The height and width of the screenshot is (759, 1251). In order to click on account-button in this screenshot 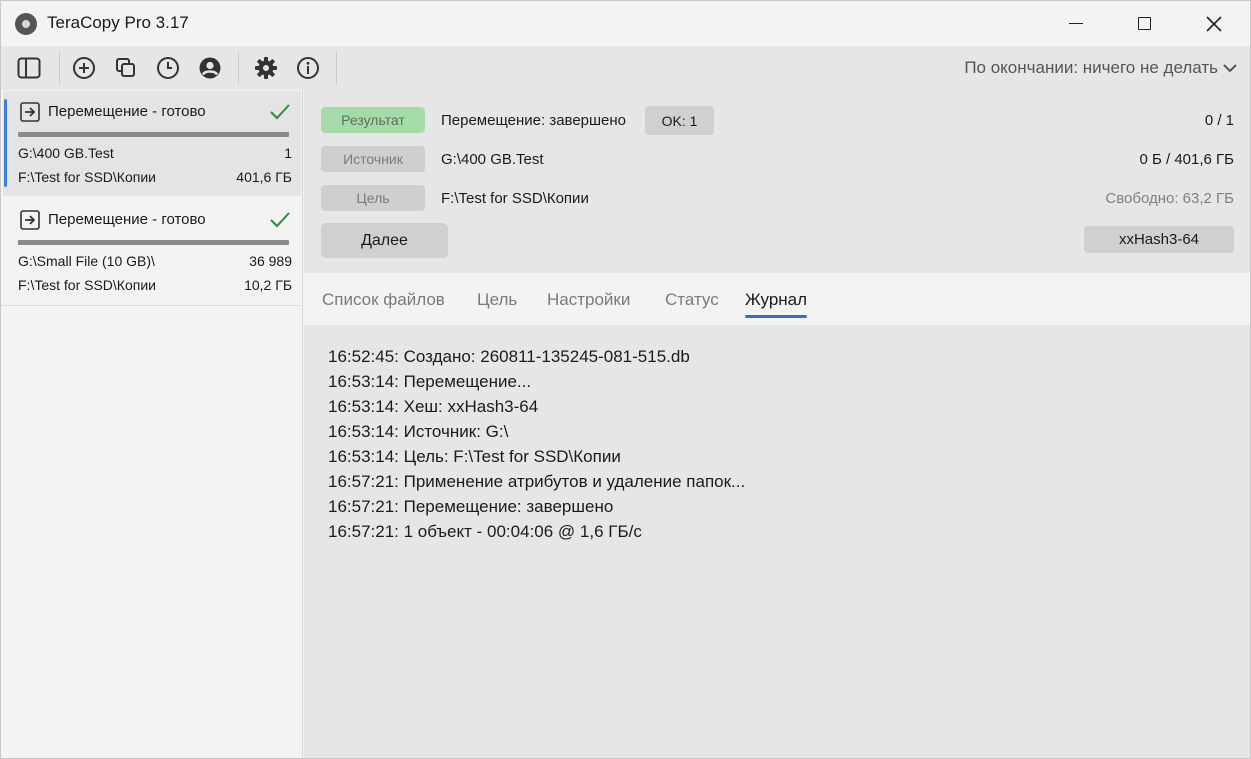, I will do `click(210, 68)`.